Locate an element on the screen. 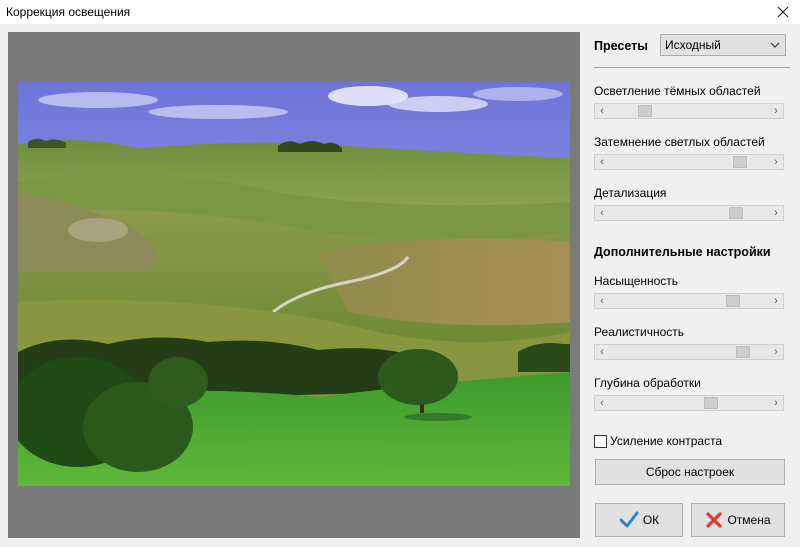 The height and width of the screenshot is (547, 800). slider-label-realism: Реалистичность is located at coordinates (639, 332).